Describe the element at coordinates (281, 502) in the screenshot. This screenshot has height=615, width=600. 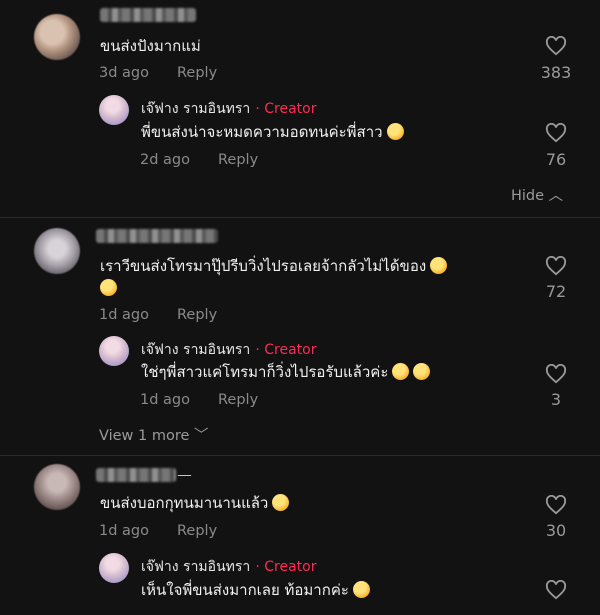
I see `joy-emoji` at that location.